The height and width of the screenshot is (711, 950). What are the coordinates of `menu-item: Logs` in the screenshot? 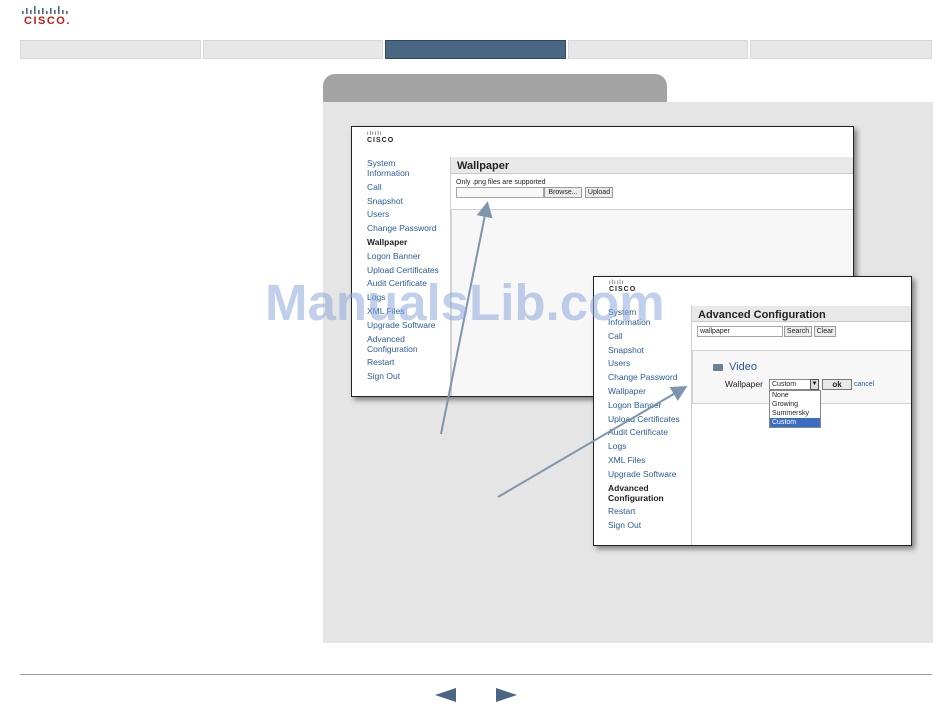 It's located at (644, 446).